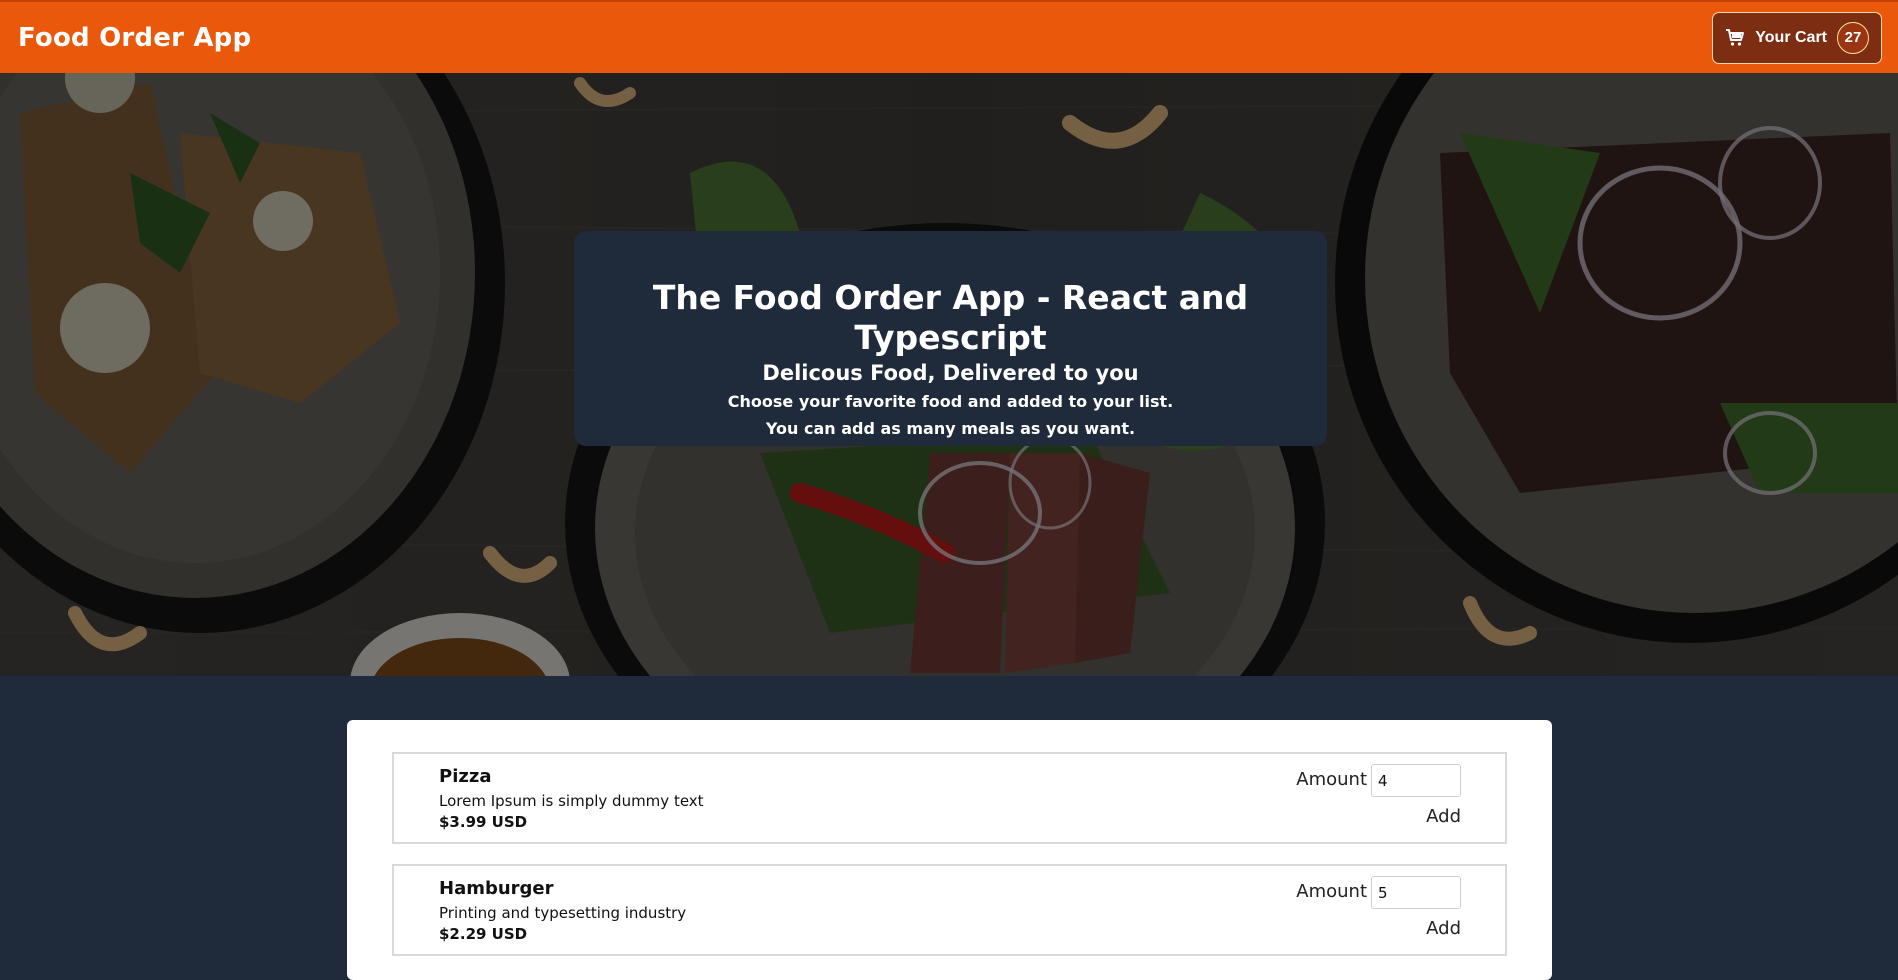 This screenshot has width=1898, height=980. What do you see at coordinates (1735, 38) in the screenshot?
I see `shopping-cart-icon` at bounding box center [1735, 38].